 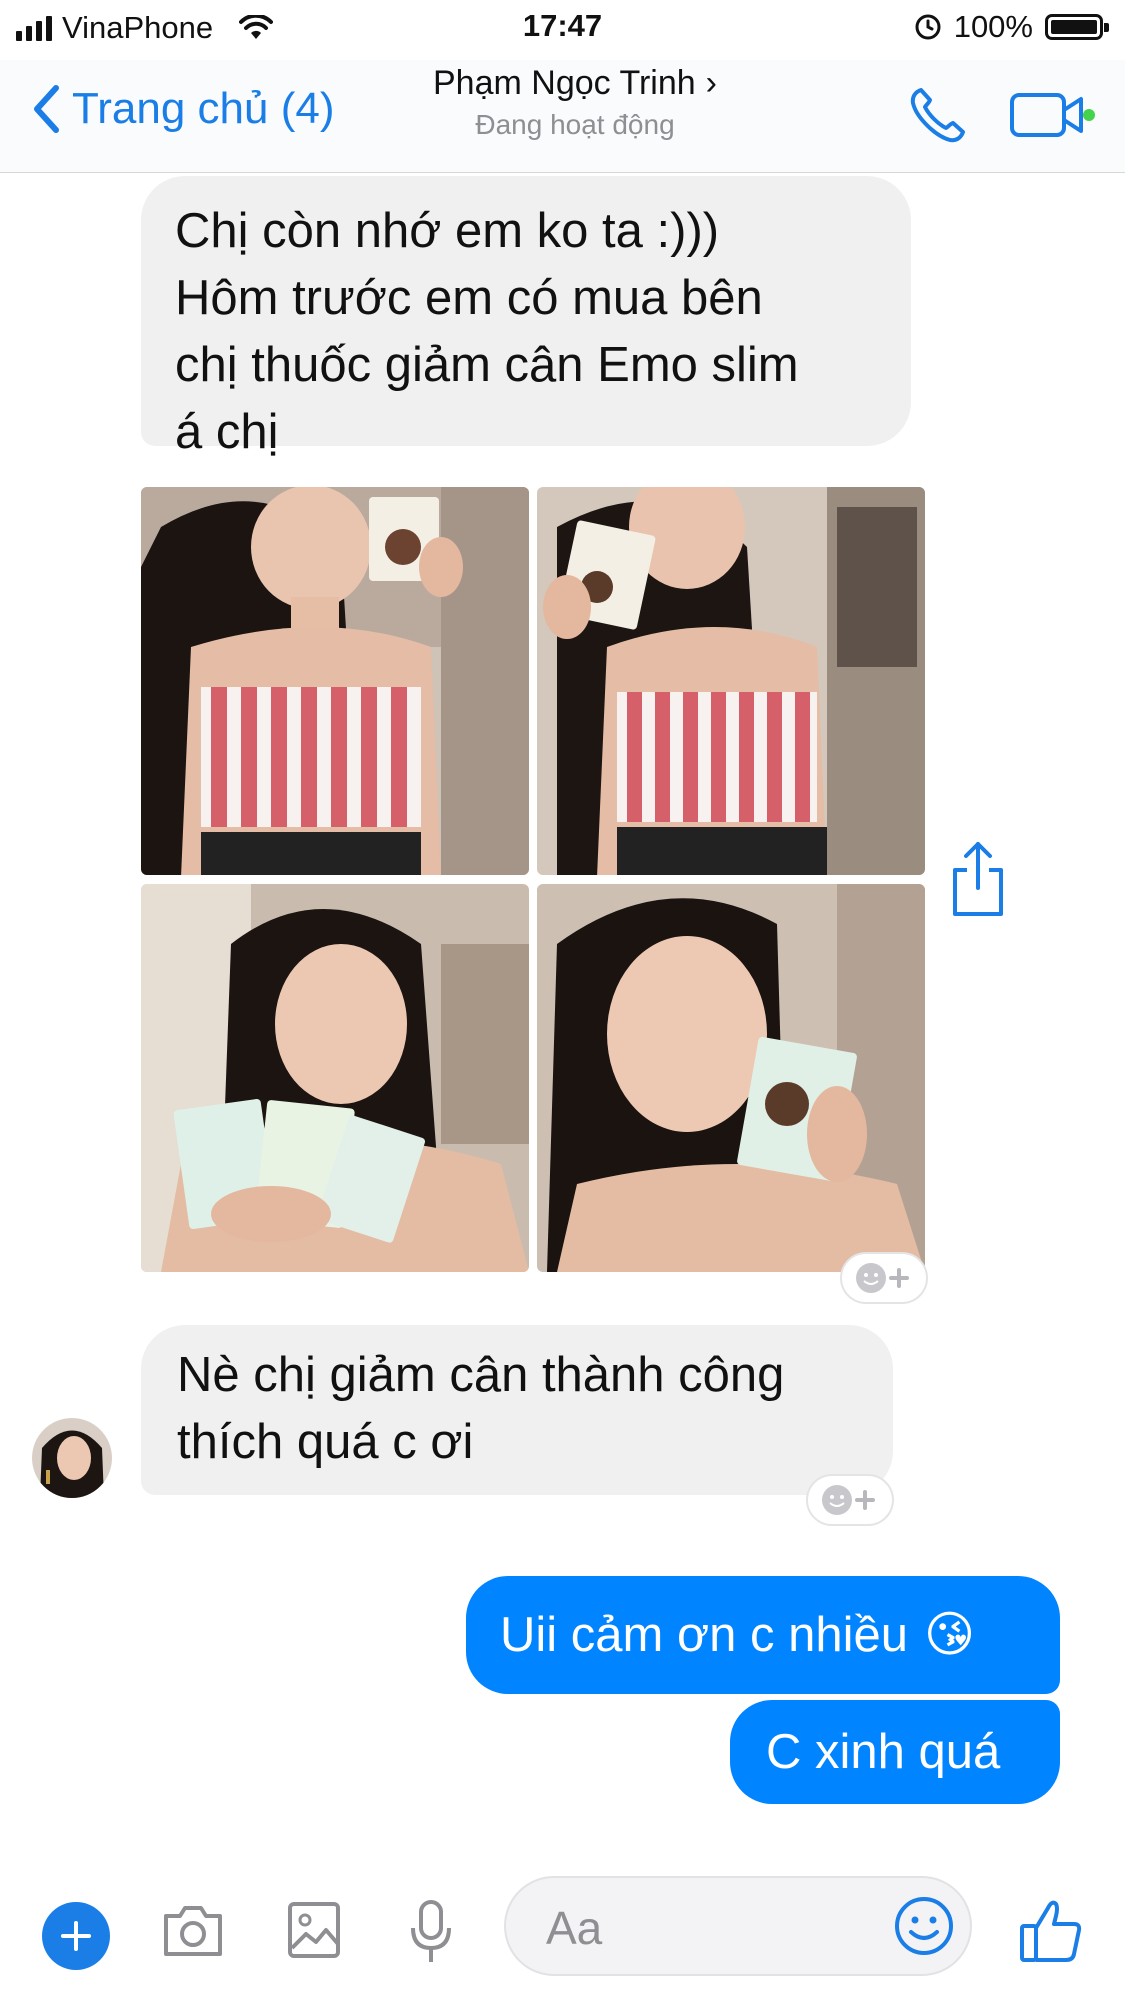 I want to click on message-text: C xinh quá, so click(x=883, y=1751).